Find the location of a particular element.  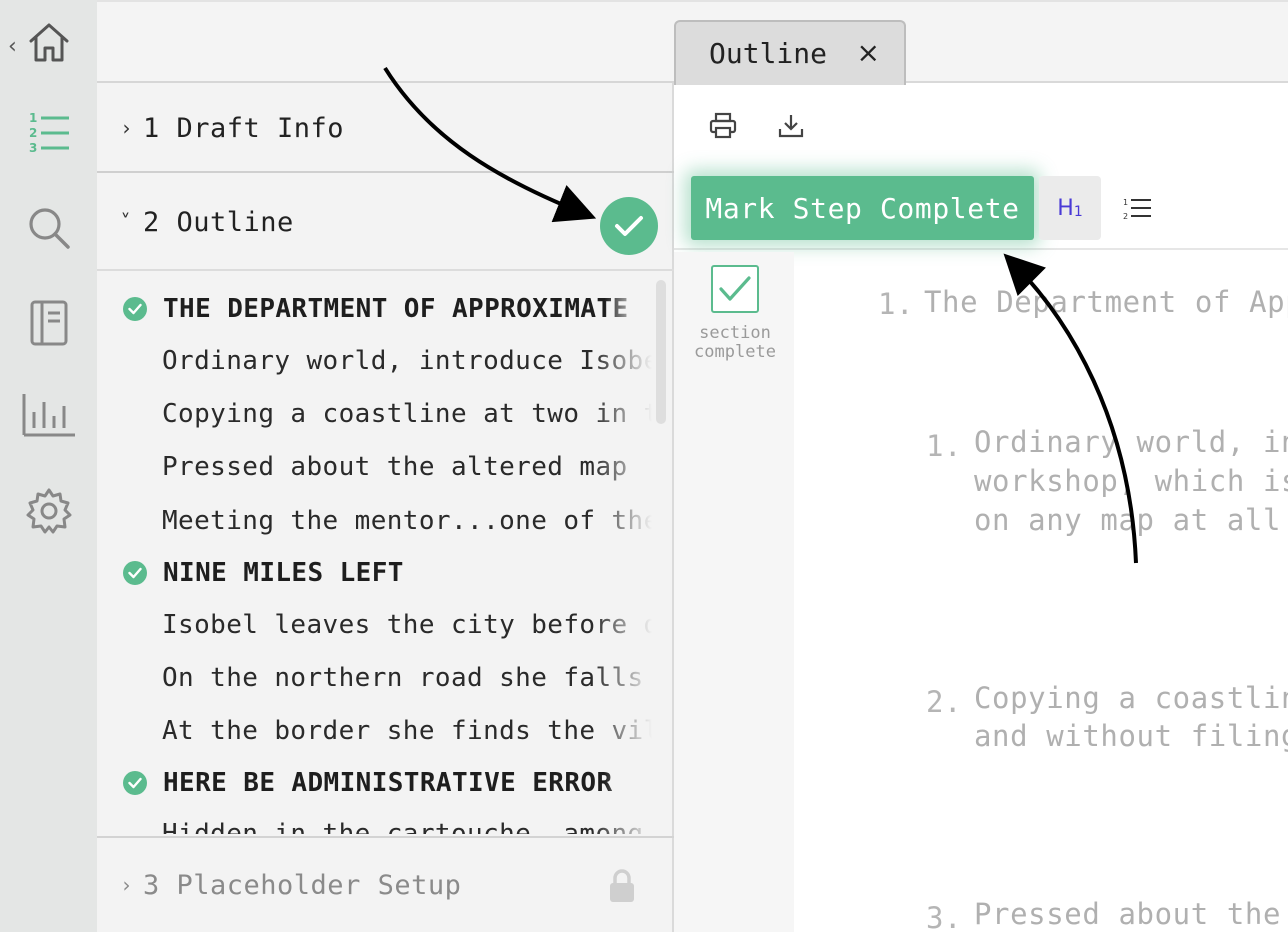

section-placeholder-setup: › 3 Placeholder Setup is located at coordinates (385, 884).